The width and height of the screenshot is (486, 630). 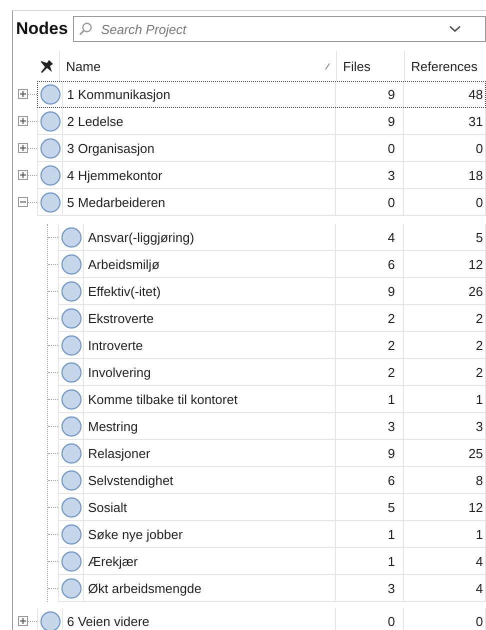 I want to click on node-row: 3 Organisasjon 0 0, so click(x=261, y=148).